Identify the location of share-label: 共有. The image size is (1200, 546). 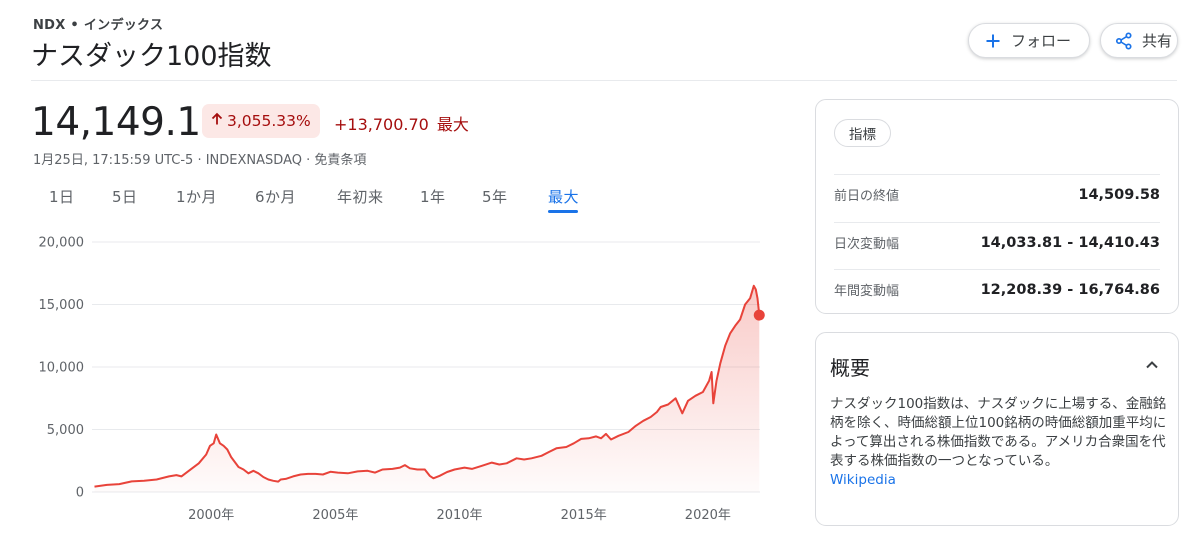
(1157, 41).